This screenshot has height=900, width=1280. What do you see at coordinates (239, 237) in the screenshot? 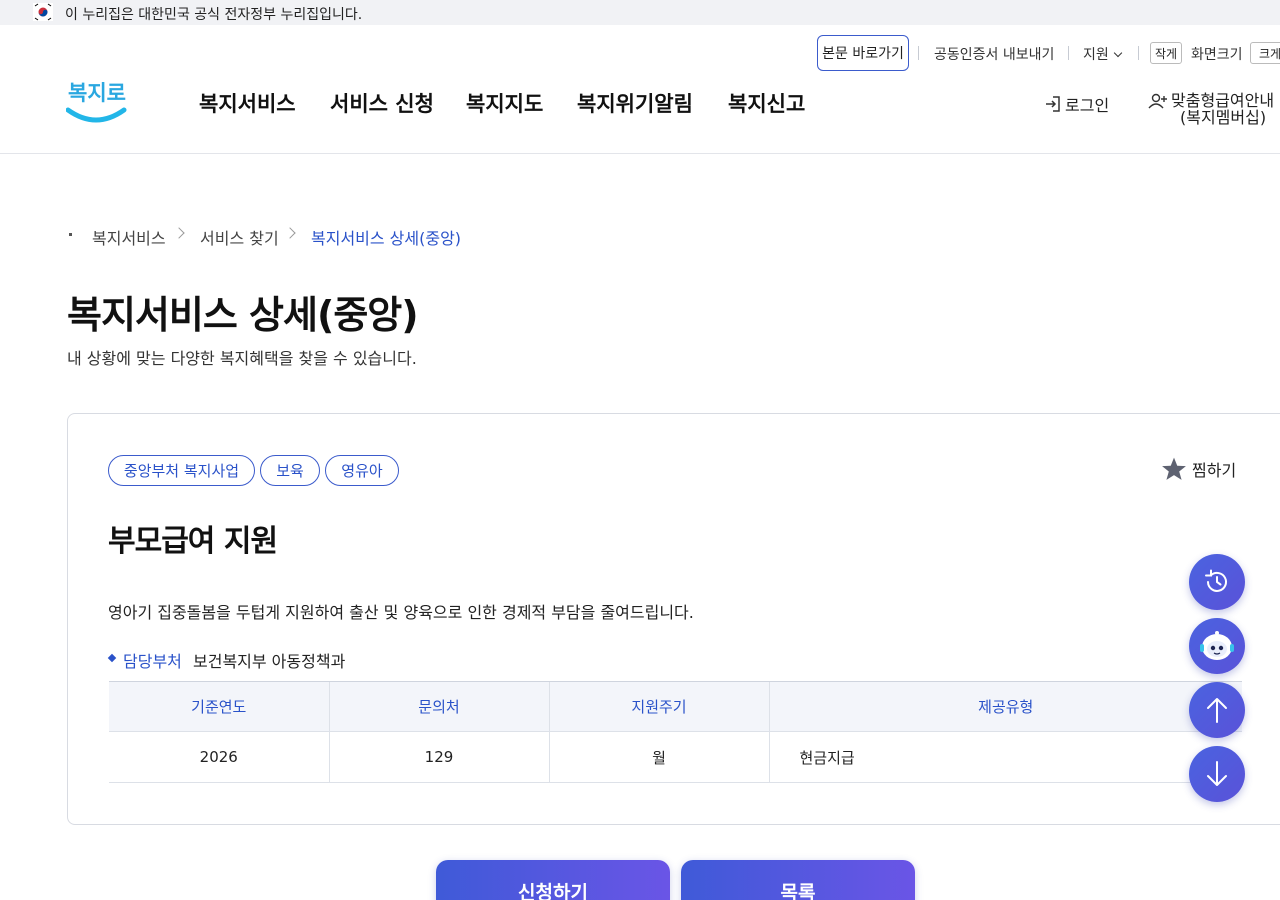
I see `breadcrumb-item-service-search: 서비스 찾기` at bounding box center [239, 237].